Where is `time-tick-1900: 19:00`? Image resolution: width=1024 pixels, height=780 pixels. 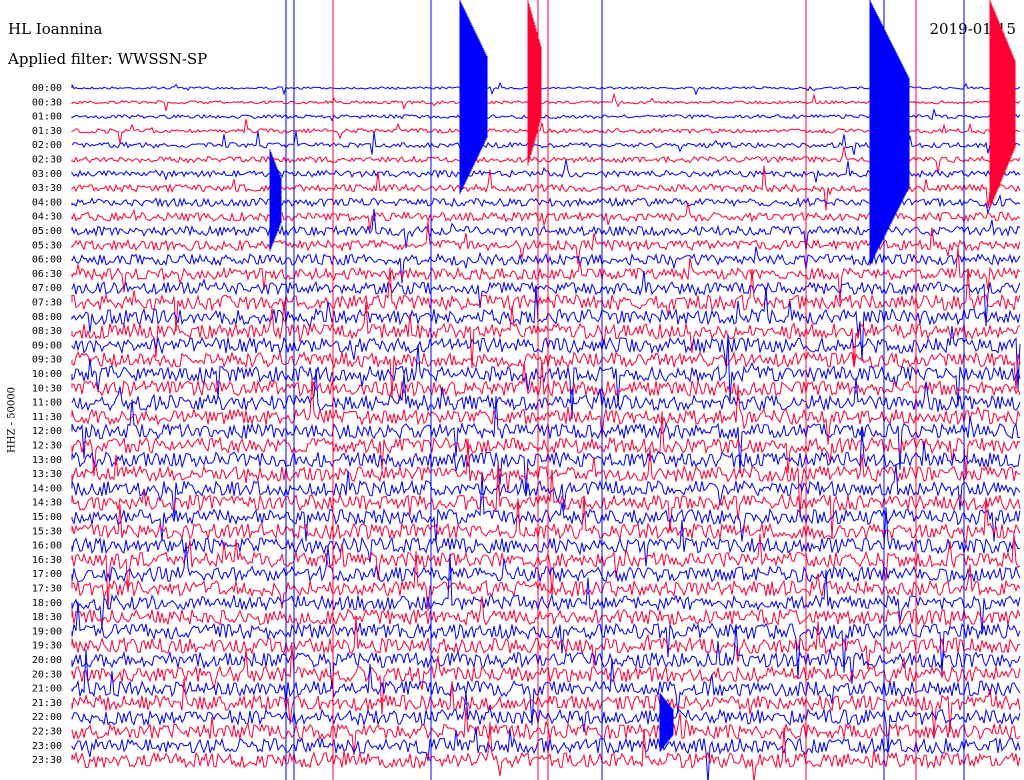
time-tick-1900: 19:00 is located at coordinates (47, 631).